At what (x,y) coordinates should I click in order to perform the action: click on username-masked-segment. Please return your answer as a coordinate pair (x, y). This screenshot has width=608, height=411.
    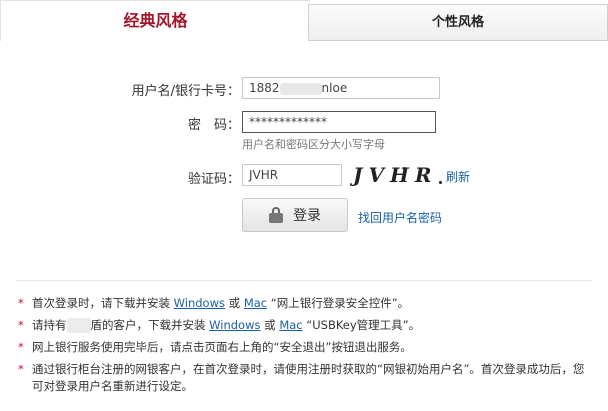
    Looking at the image, I should click on (300, 88).